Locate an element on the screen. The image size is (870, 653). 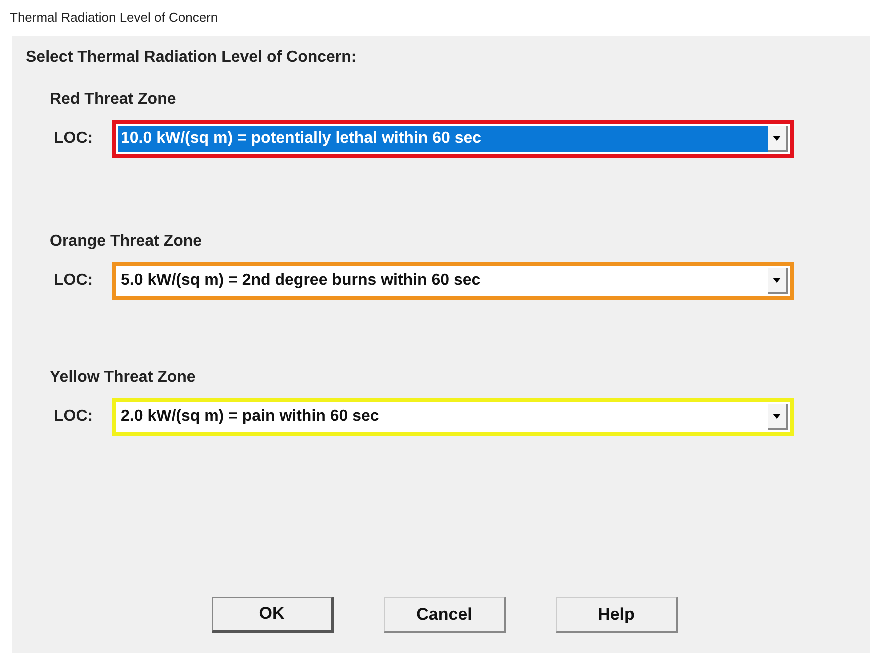
loc-dropdown: 10.0 kW/(sq m) = potentially lethal within 60 sec is located at coordinates (453, 139).